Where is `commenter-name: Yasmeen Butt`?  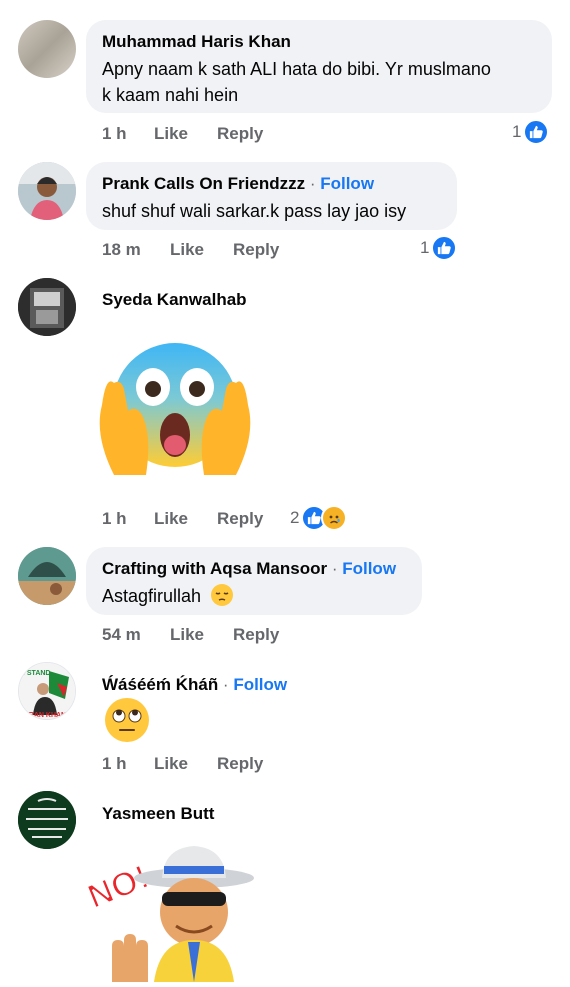
commenter-name: Yasmeen Butt is located at coordinates (158, 814).